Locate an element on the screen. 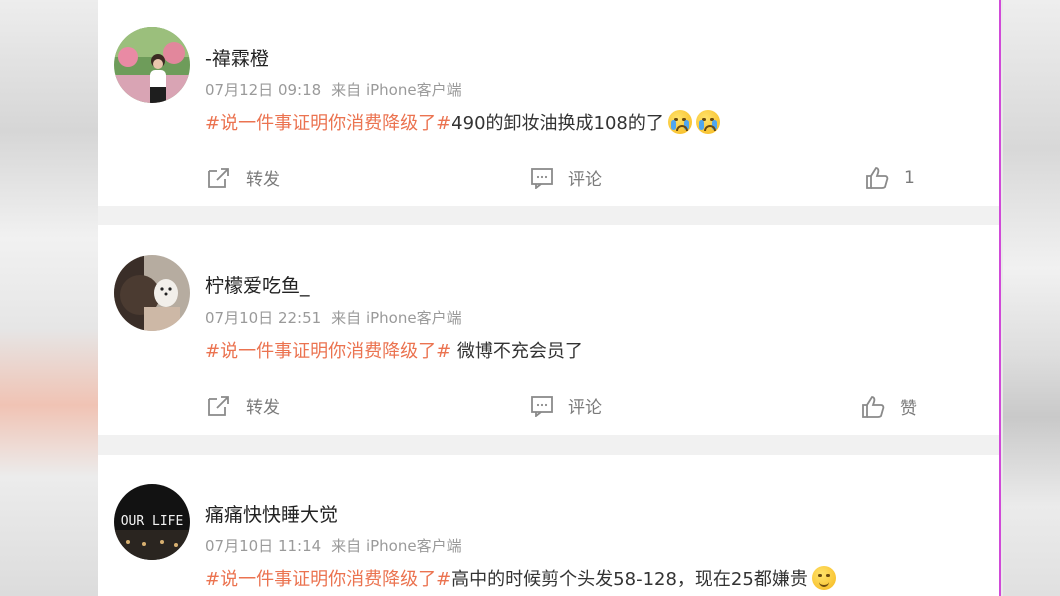 This screenshot has height=596, width=1060. post-text: #说一件事证明你消费降级了#高中的时候剪个头发58-128，现在25都嫌贵 is located at coordinates (520, 578).